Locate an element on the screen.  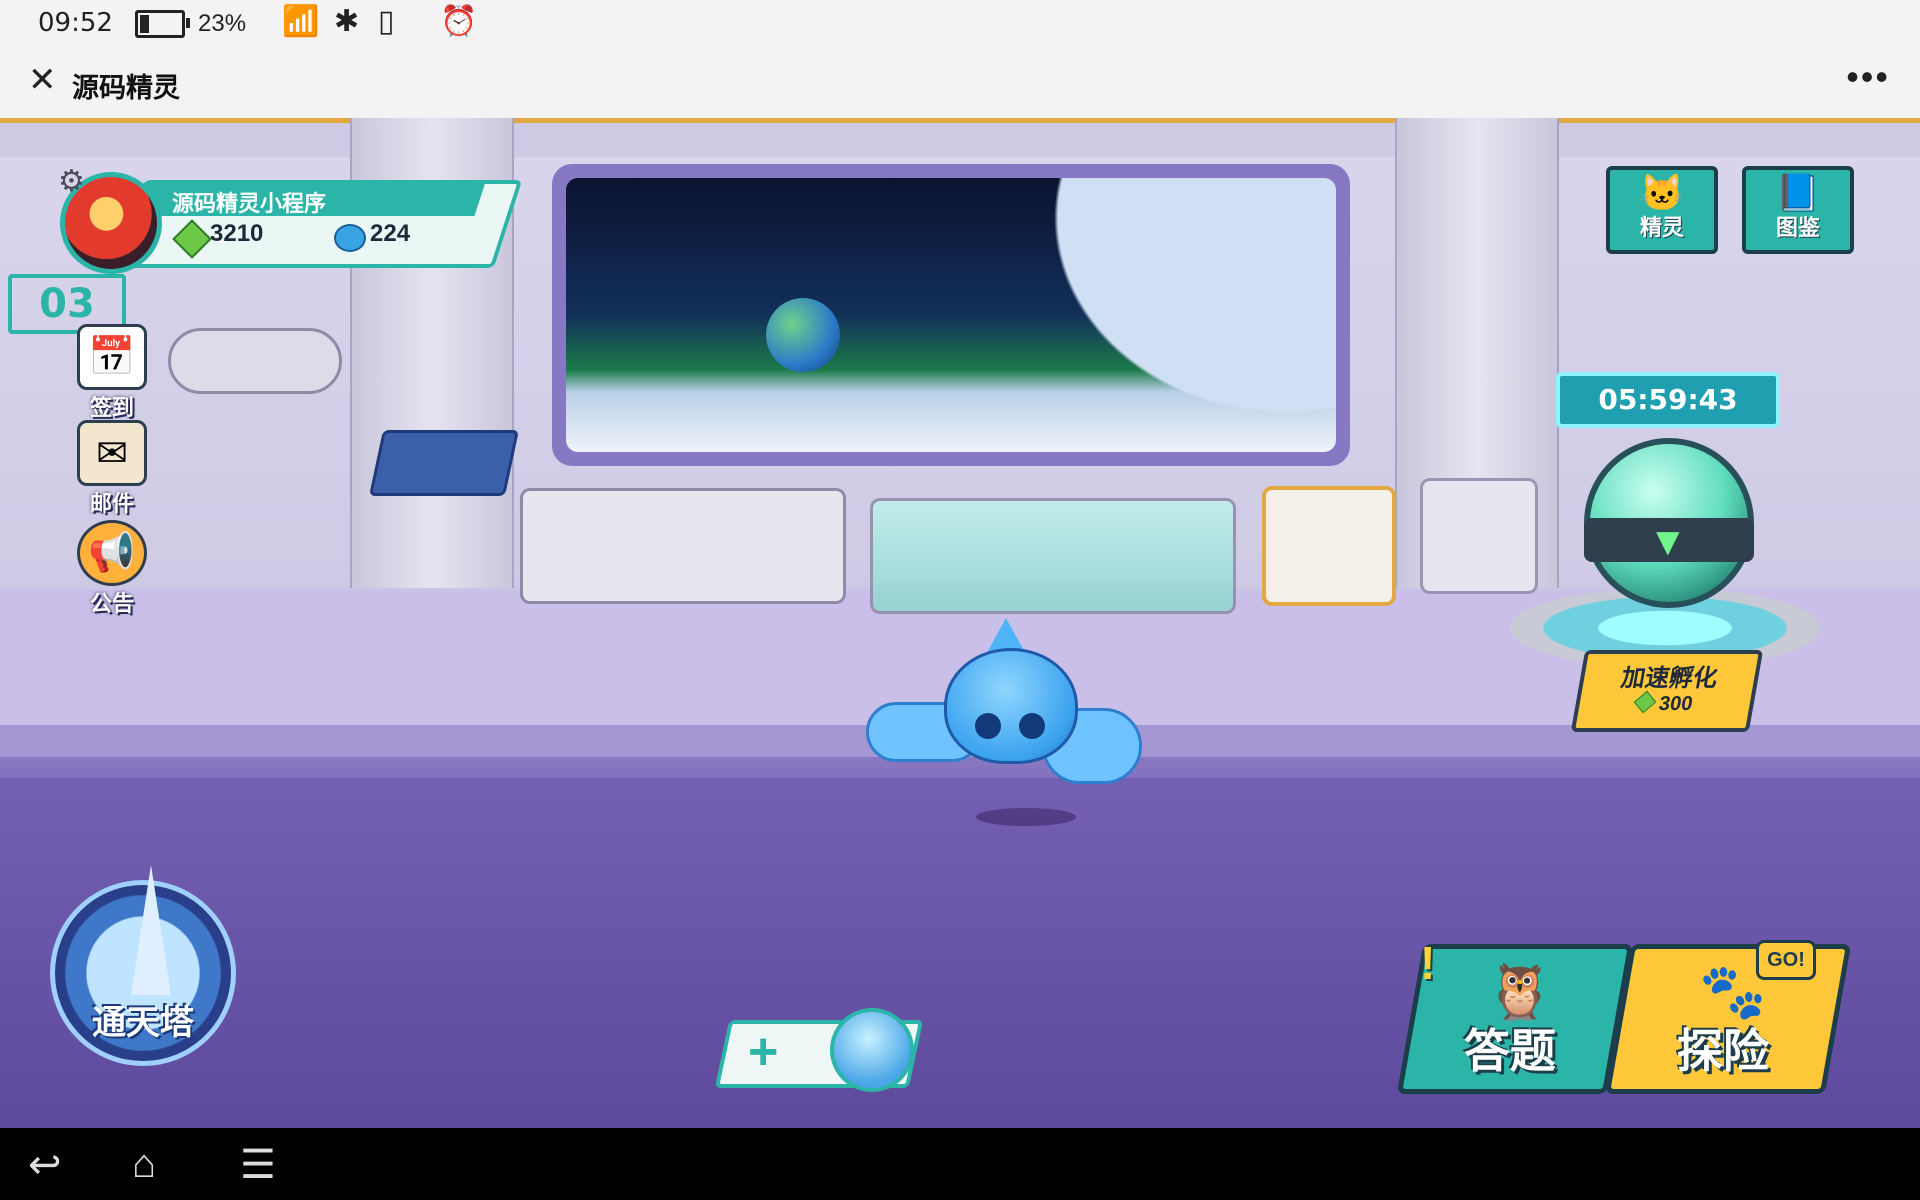
gem-count: 3210 is located at coordinates (237, 233).